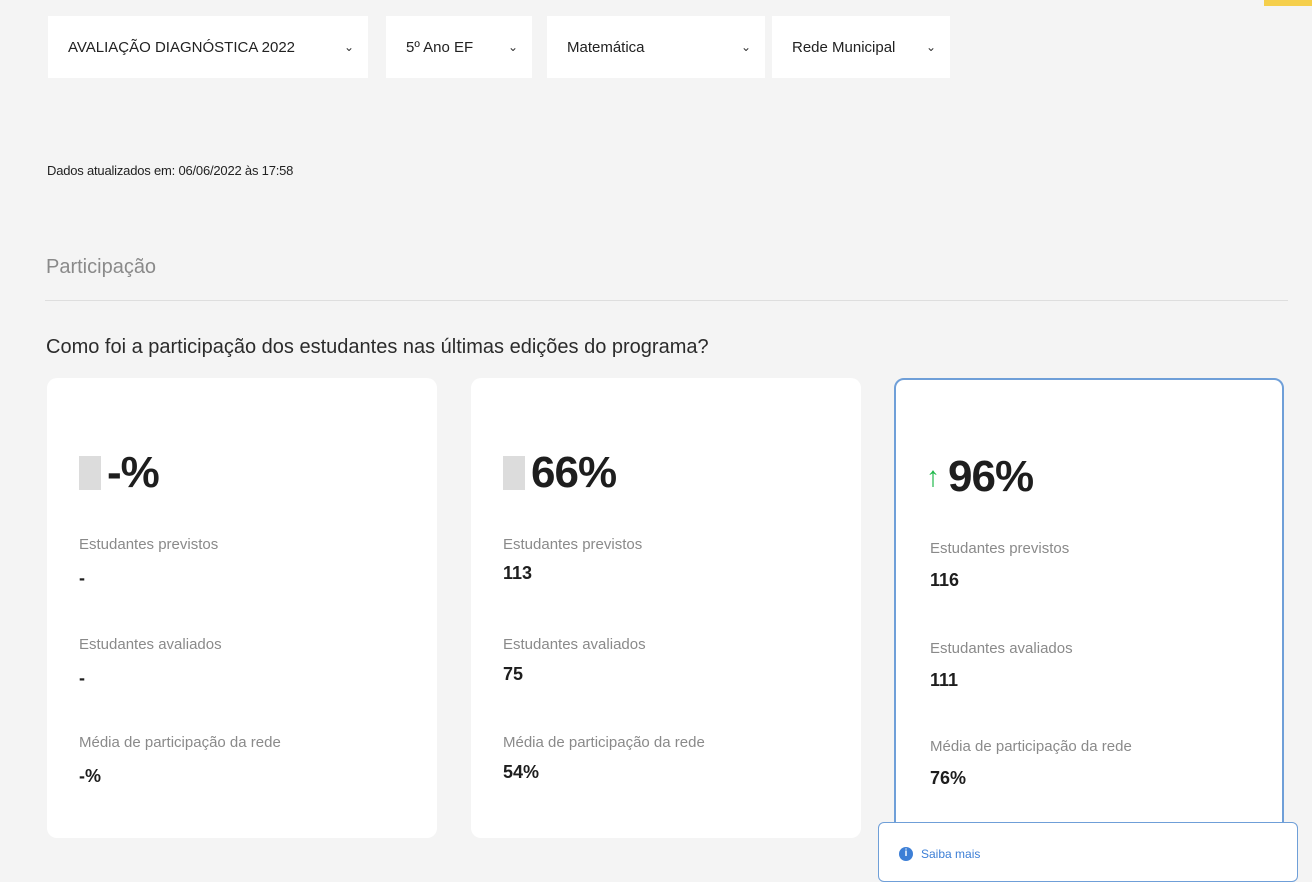 Image resolution: width=1312 pixels, height=882 pixels. Describe the element at coordinates (933, 476) in the screenshot. I see `arrow-up-icon: ↑` at that location.